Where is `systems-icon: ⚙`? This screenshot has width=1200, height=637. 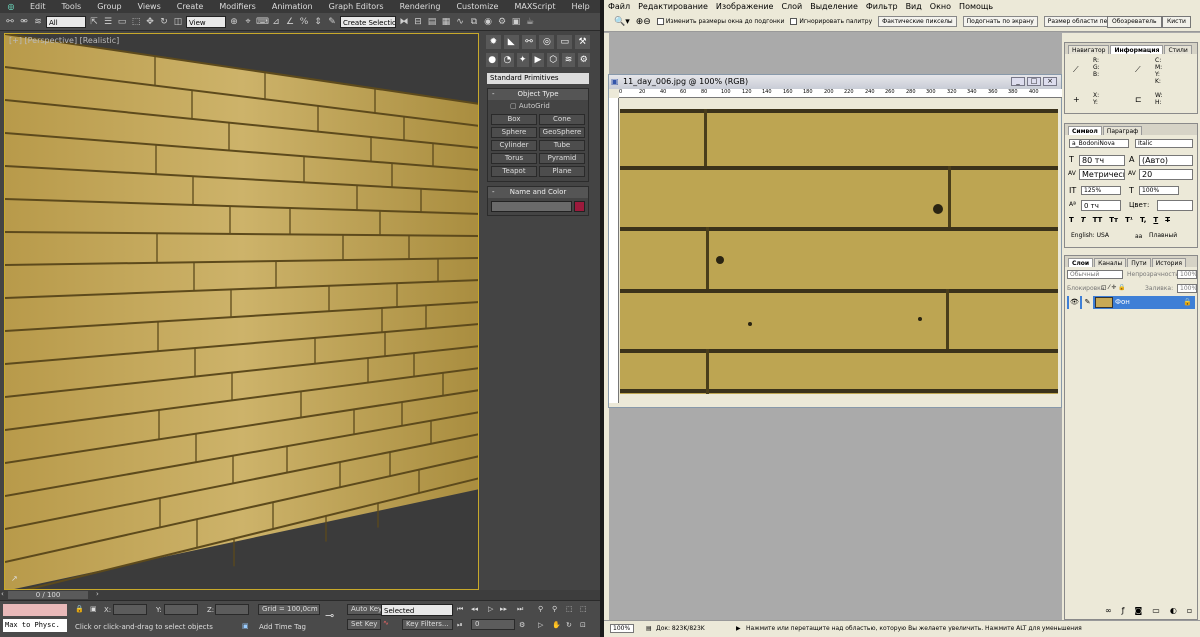
systems-icon: ⚙ is located at coordinates (583, 60).